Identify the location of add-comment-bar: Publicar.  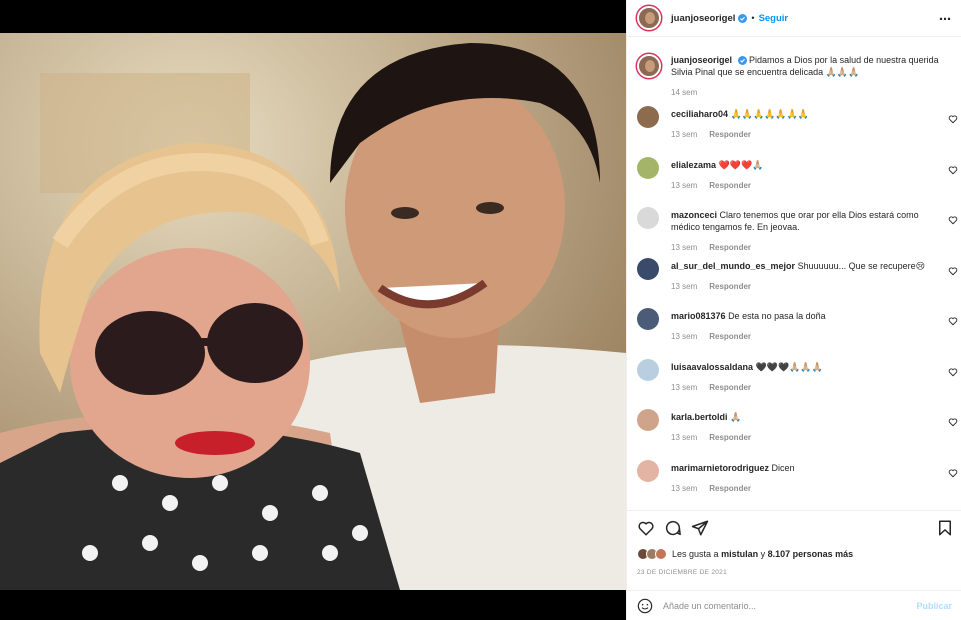
(794, 605).